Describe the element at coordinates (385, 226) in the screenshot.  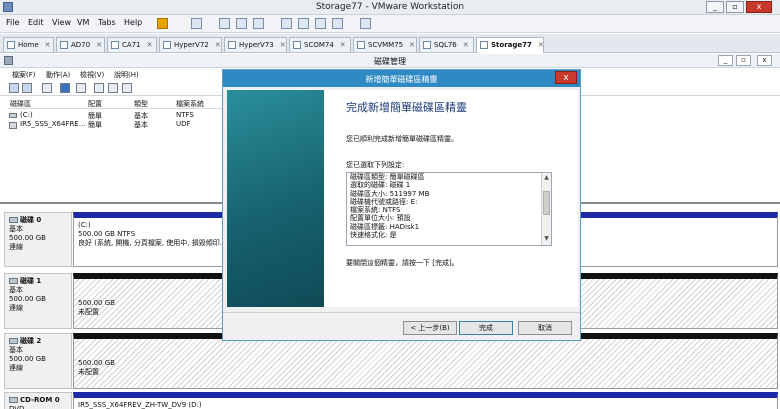
I see `setting-line: 磁碟區標籤: HADisk1` at that location.